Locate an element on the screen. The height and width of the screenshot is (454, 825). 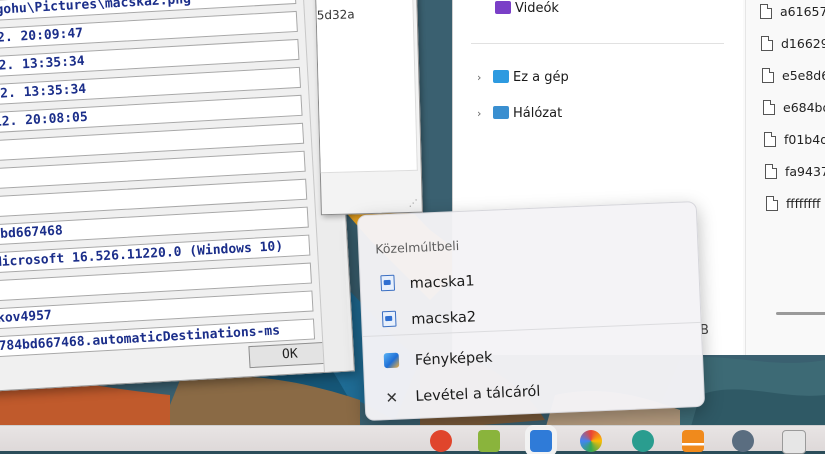
file-name: e5e8d6 is located at coordinates (803, 75).